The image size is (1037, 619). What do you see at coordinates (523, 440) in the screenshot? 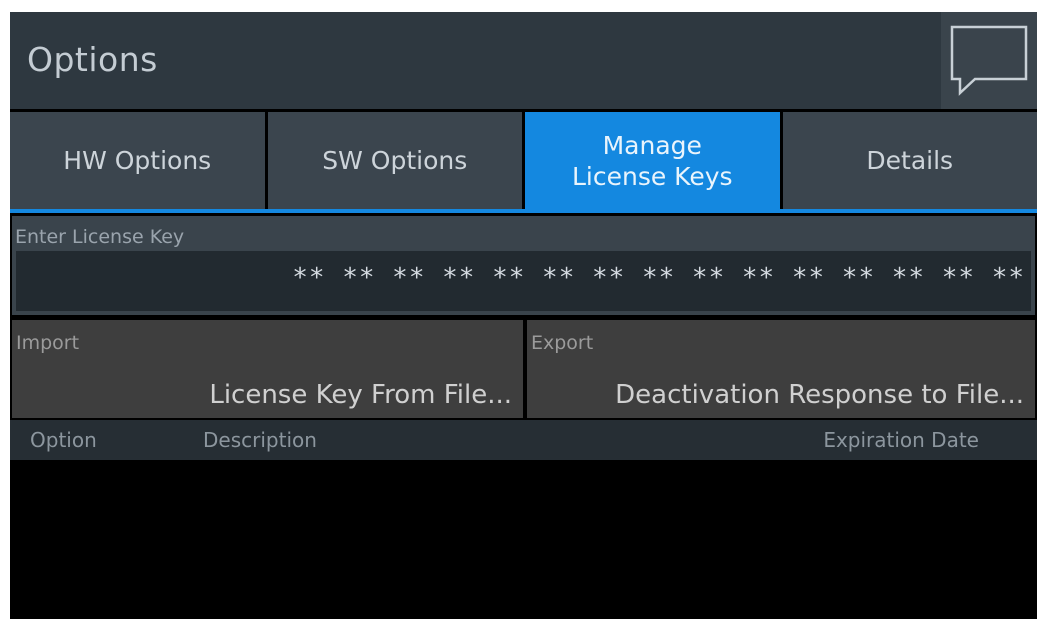
I see `table-header: Option Description Expiration Date` at bounding box center [523, 440].